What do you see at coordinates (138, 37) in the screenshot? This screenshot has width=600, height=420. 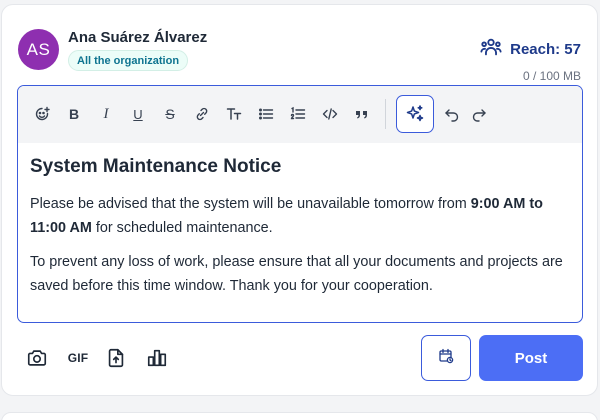 I see `author-name: Ana Suárez Álvarez` at bounding box center [138, 37].